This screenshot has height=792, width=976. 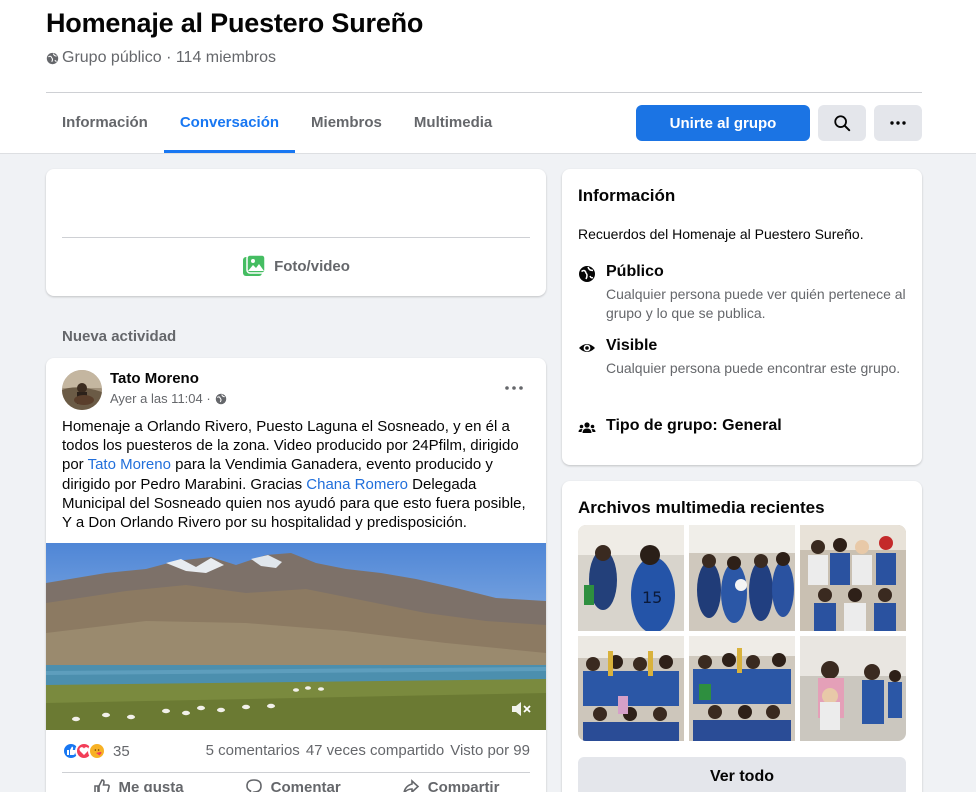 I want to click on photo-video-label: Foto/video, so click(x=312, y=266).